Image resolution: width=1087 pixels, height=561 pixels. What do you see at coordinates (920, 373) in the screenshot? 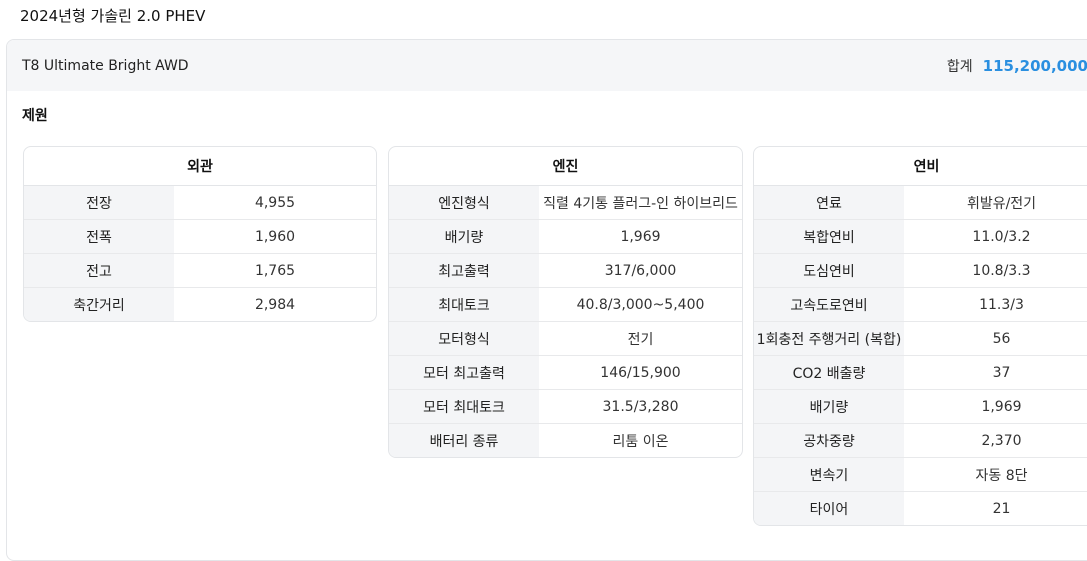
I see `table-row: CO2 배출량 37` at bounding box center [920, 373].